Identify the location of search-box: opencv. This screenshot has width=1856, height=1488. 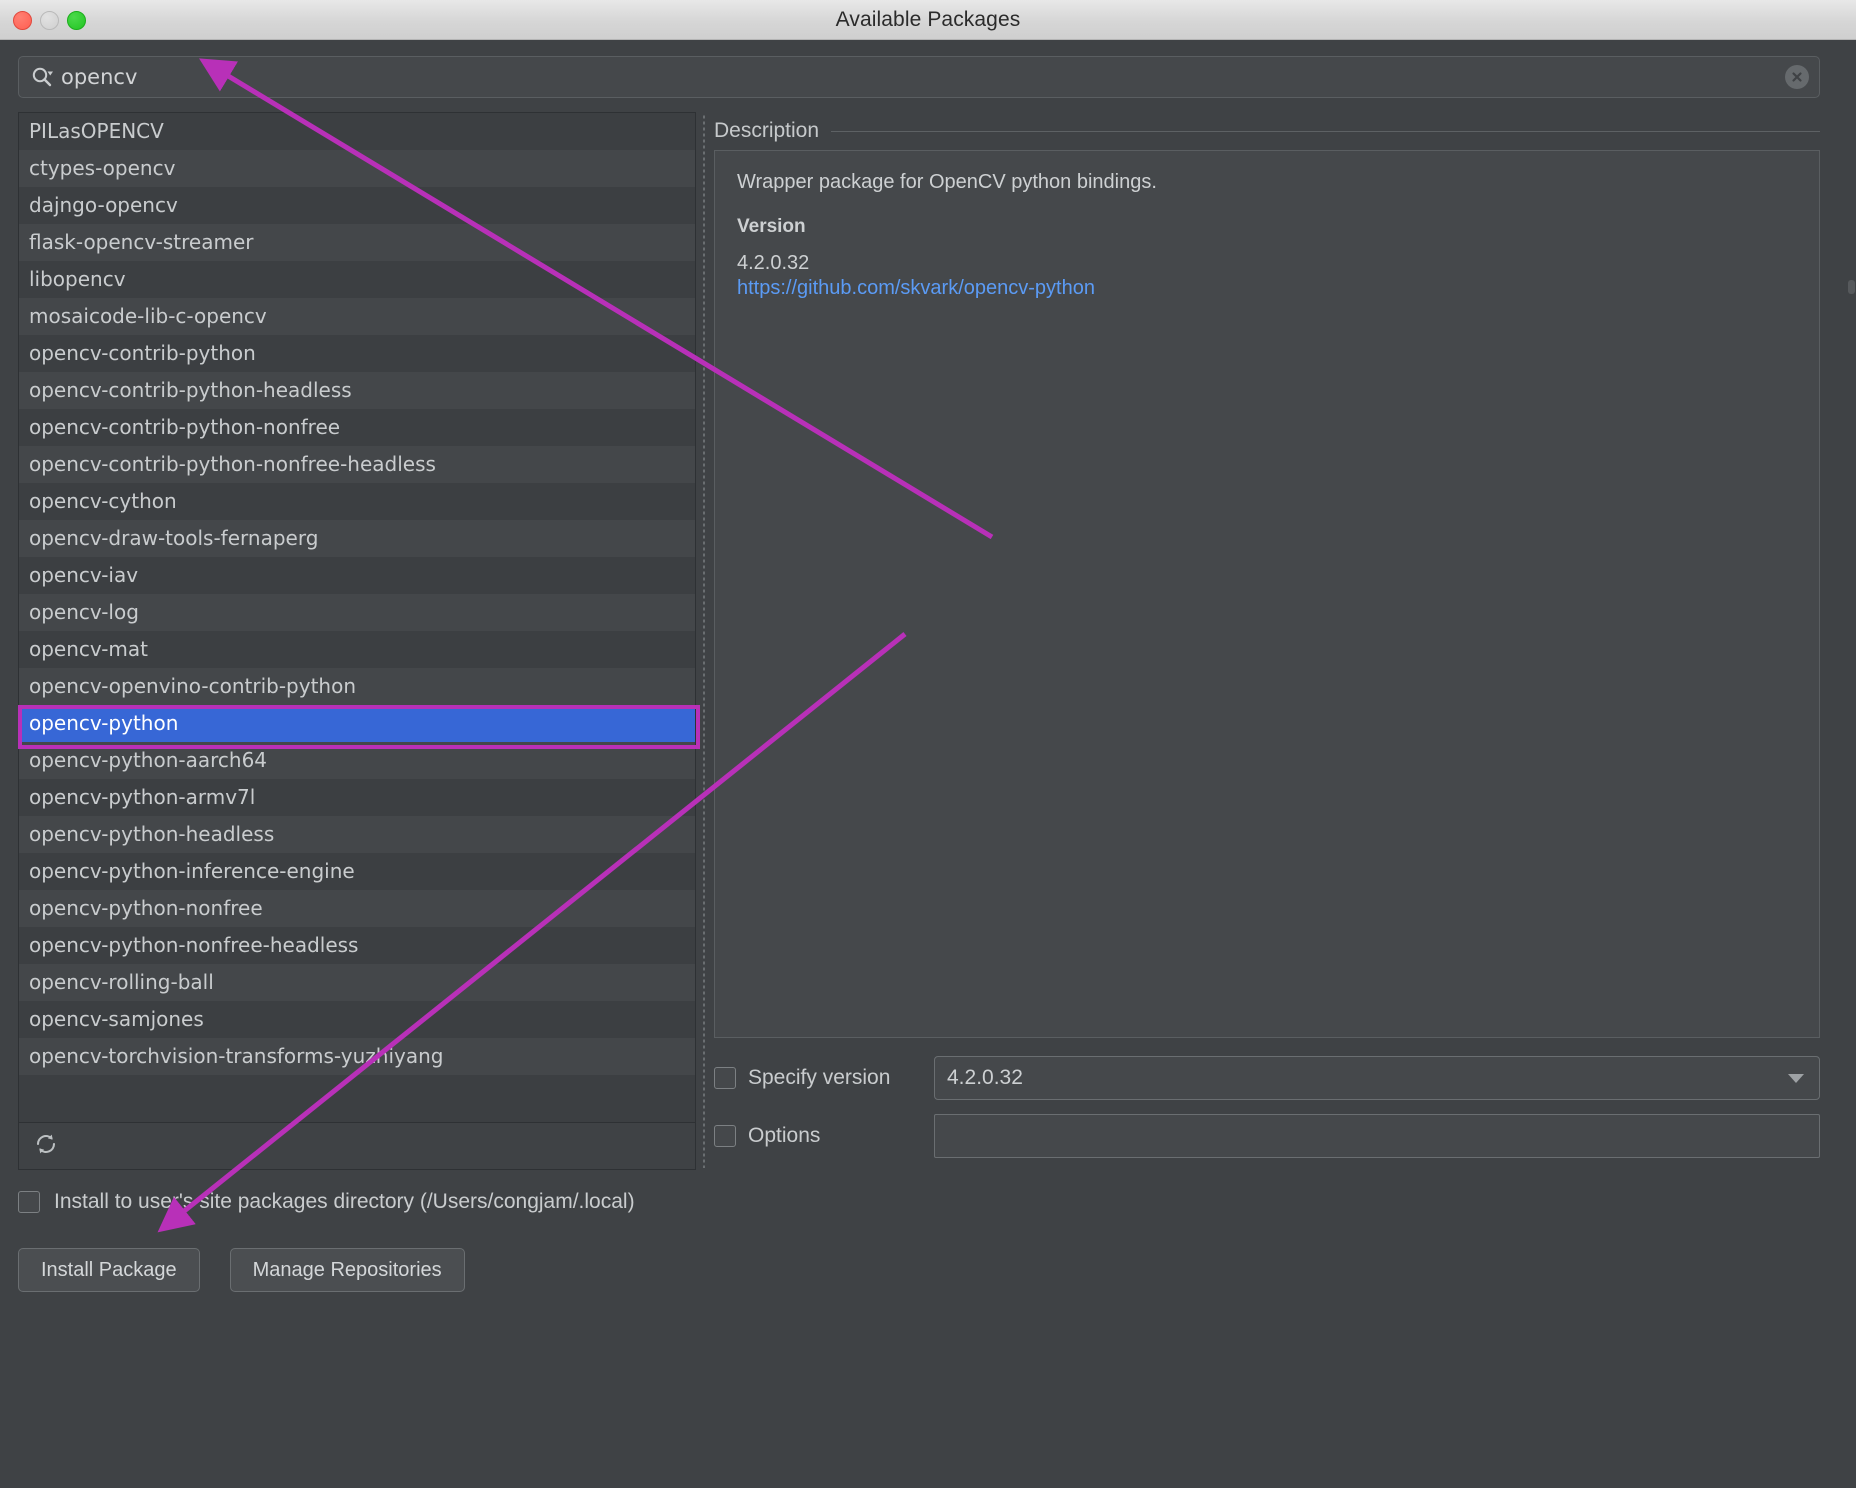
(919, 77).